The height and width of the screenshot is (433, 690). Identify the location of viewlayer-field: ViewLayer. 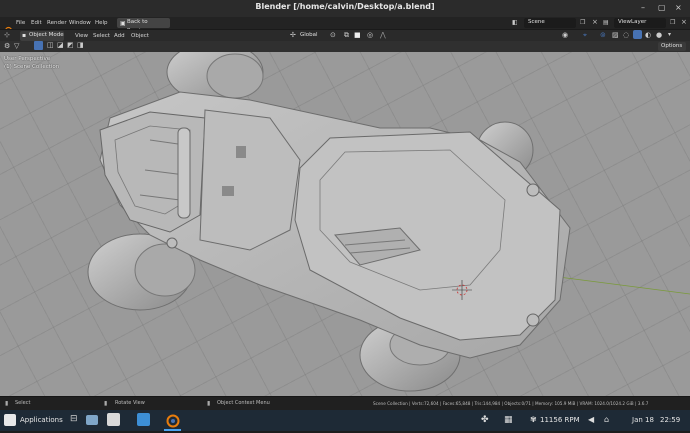
(640, 23).